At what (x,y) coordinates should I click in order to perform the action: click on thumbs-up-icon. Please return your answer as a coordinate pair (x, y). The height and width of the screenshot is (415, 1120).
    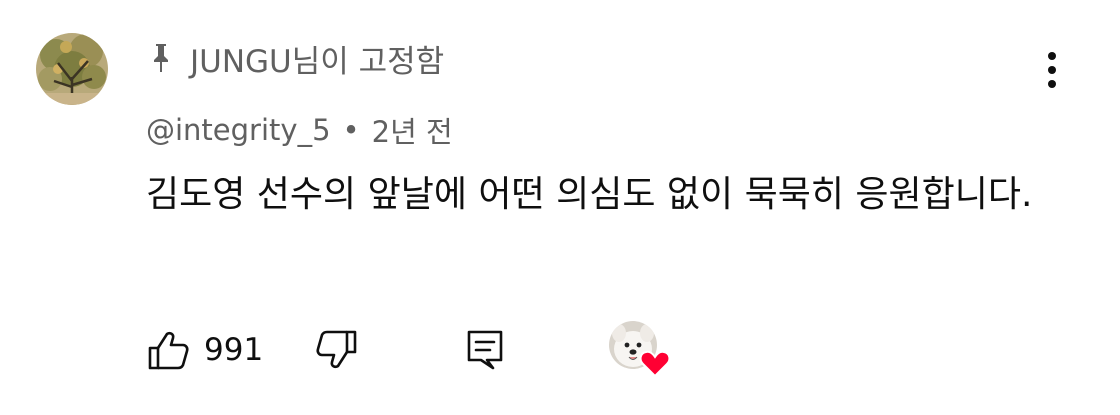
    Looking at the image, I should click on (168, 350).